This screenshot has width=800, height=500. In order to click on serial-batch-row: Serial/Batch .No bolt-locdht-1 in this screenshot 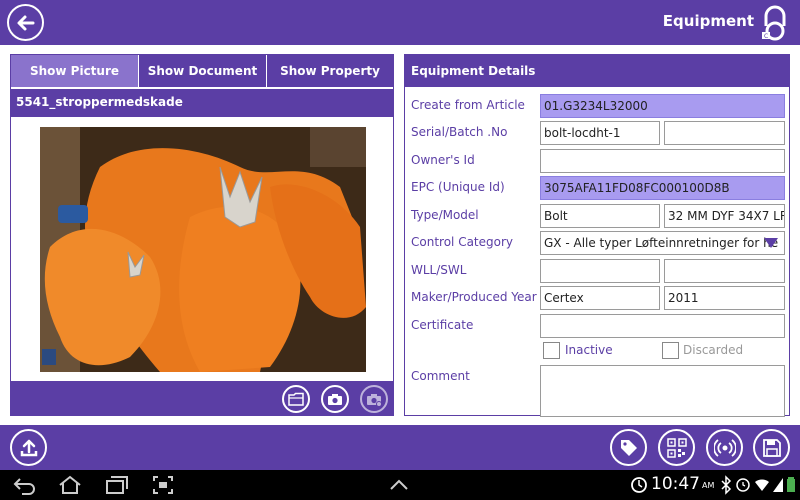, I will do `click(597, 133)`.